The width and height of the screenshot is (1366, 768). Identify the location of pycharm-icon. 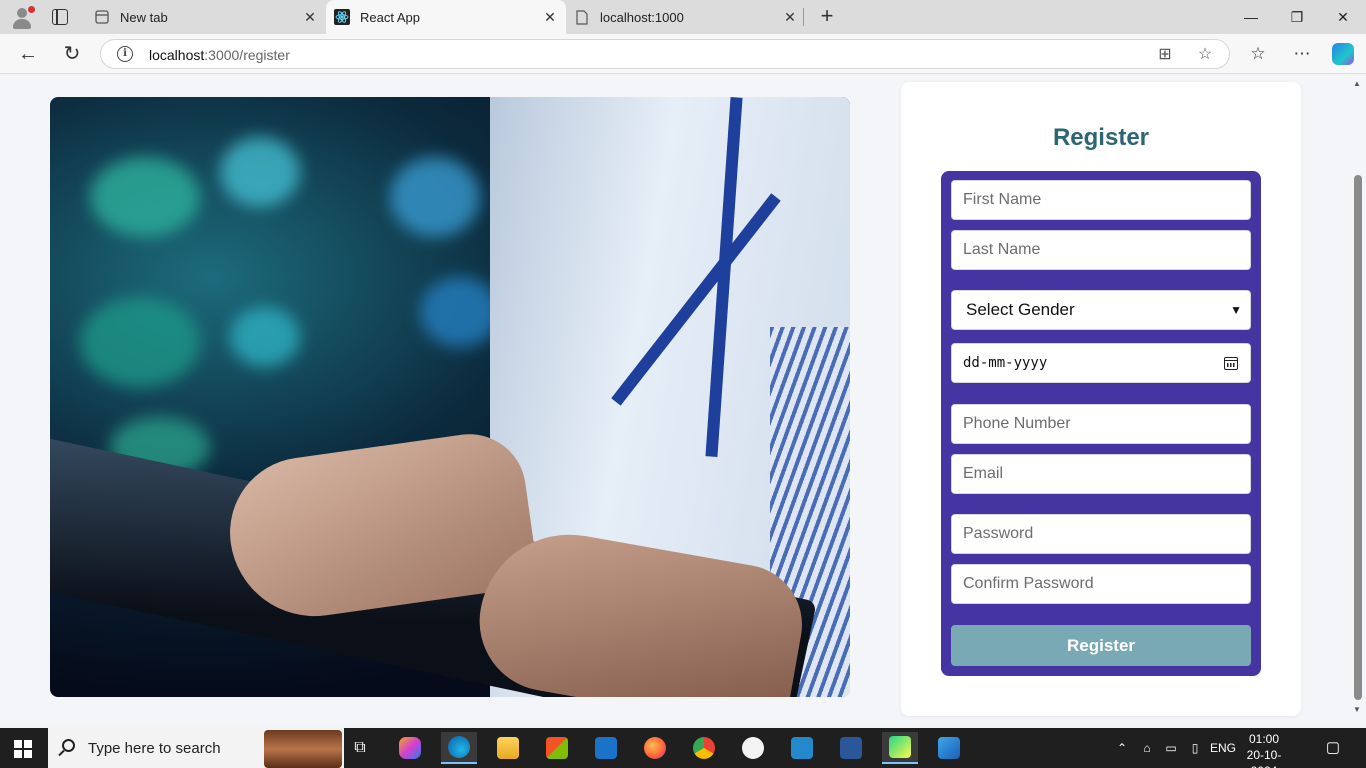
(900, 748).